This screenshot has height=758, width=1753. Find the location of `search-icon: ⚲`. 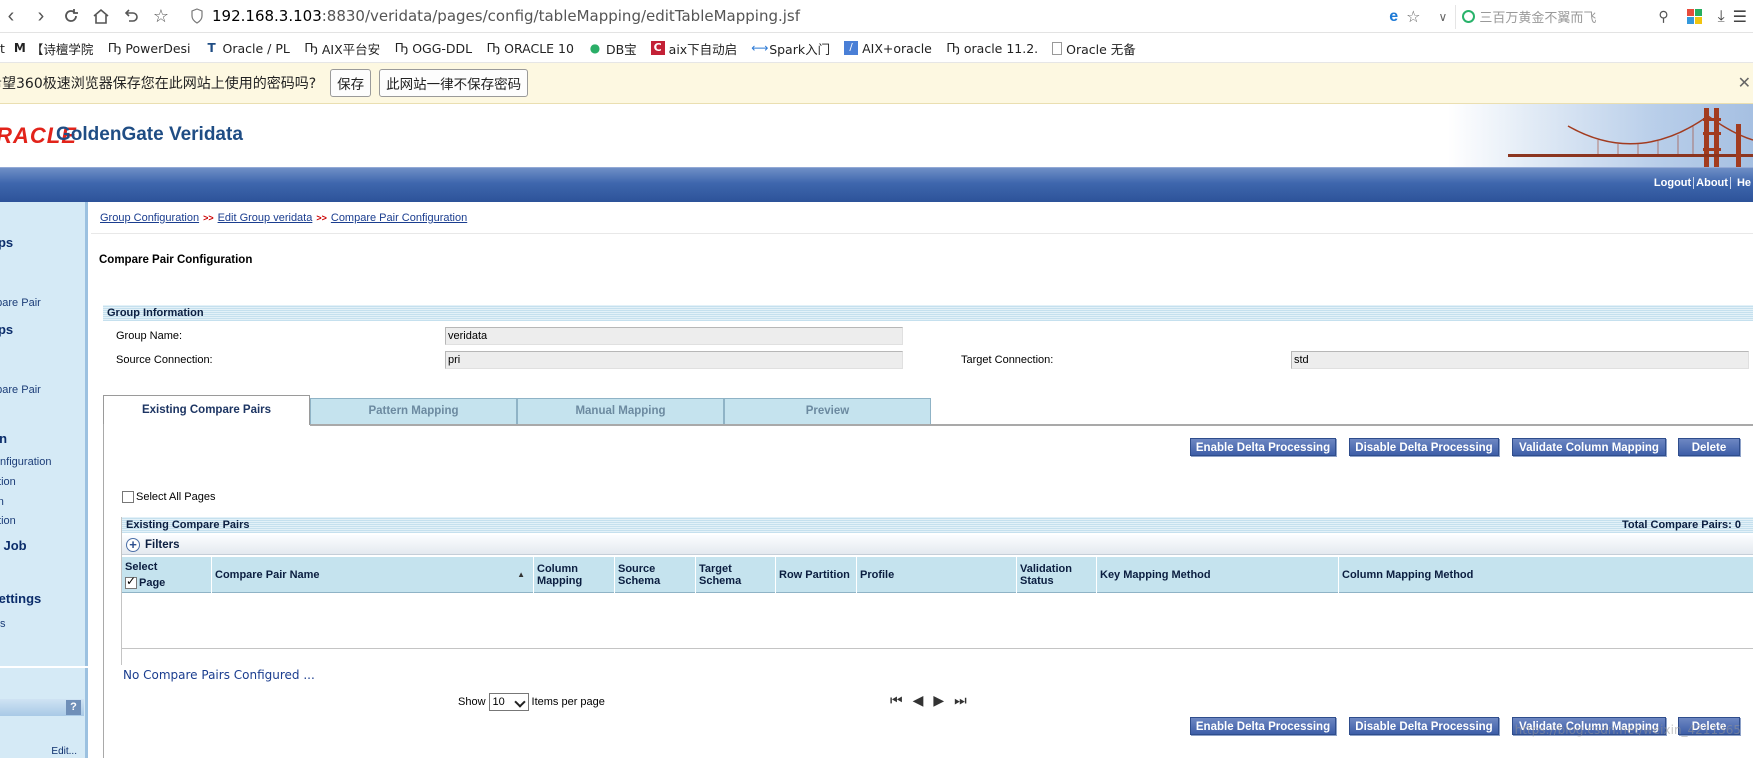

search-icon: ⚲ is located at coordinates (1663, 16).